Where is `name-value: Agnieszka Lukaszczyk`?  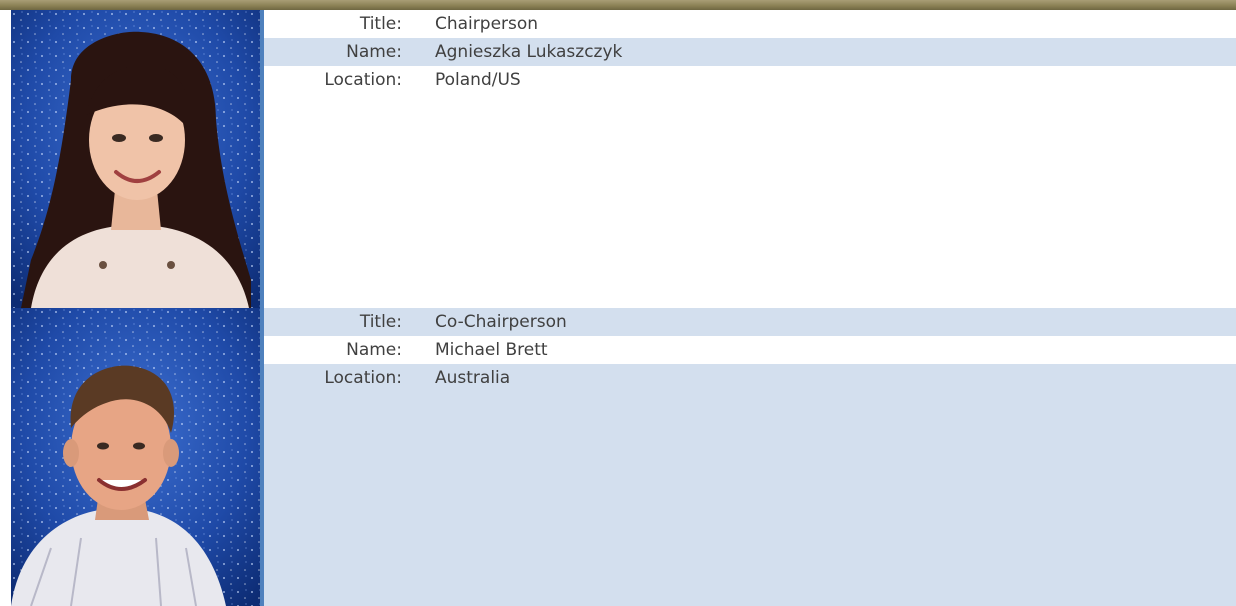 name-value: Agnieszka Lukaszczyk is located at coordinates (529, 52).